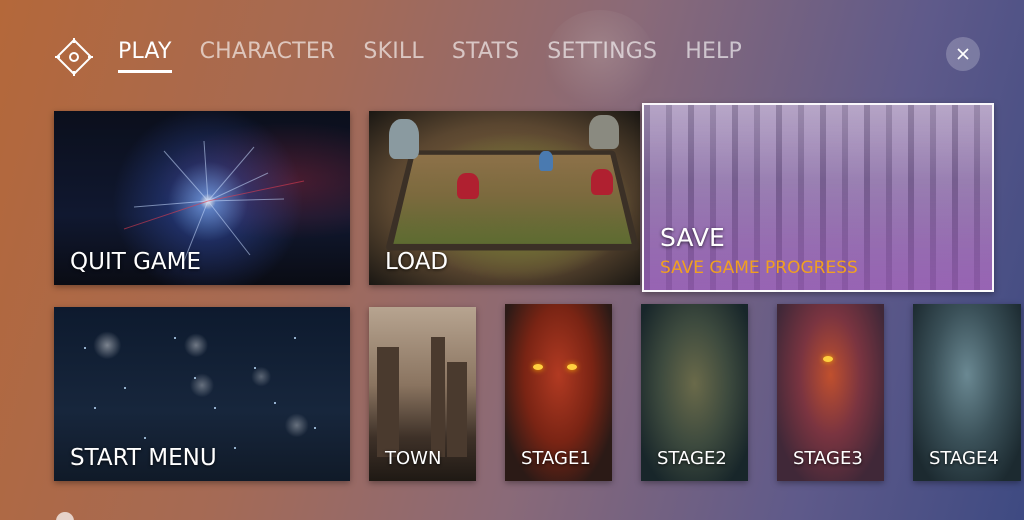 The image size is (1024, 520). Describe the element at coordinates (694, 392) in the screenshot. I see `stage2-card: STAGE2` at that location.